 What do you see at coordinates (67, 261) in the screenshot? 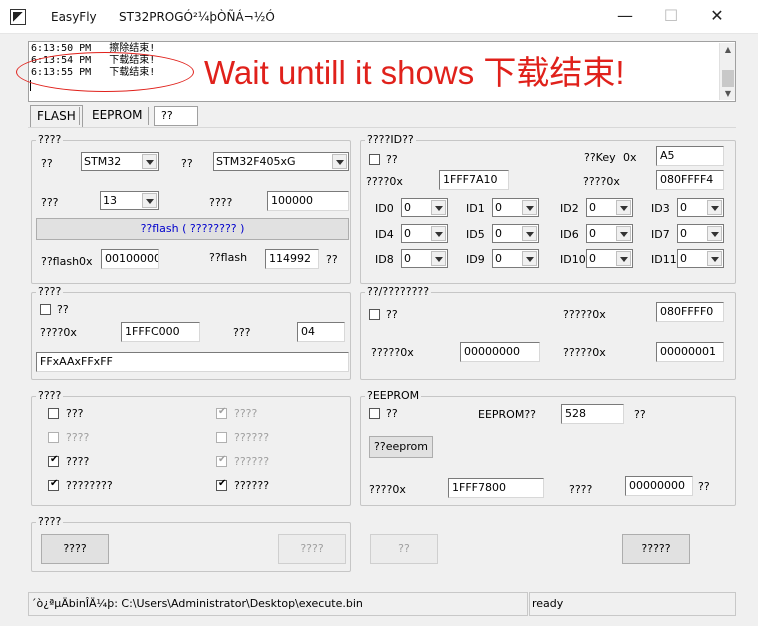
I see `flash-address-label: ??flash0x` at bounding box center [67, 261].